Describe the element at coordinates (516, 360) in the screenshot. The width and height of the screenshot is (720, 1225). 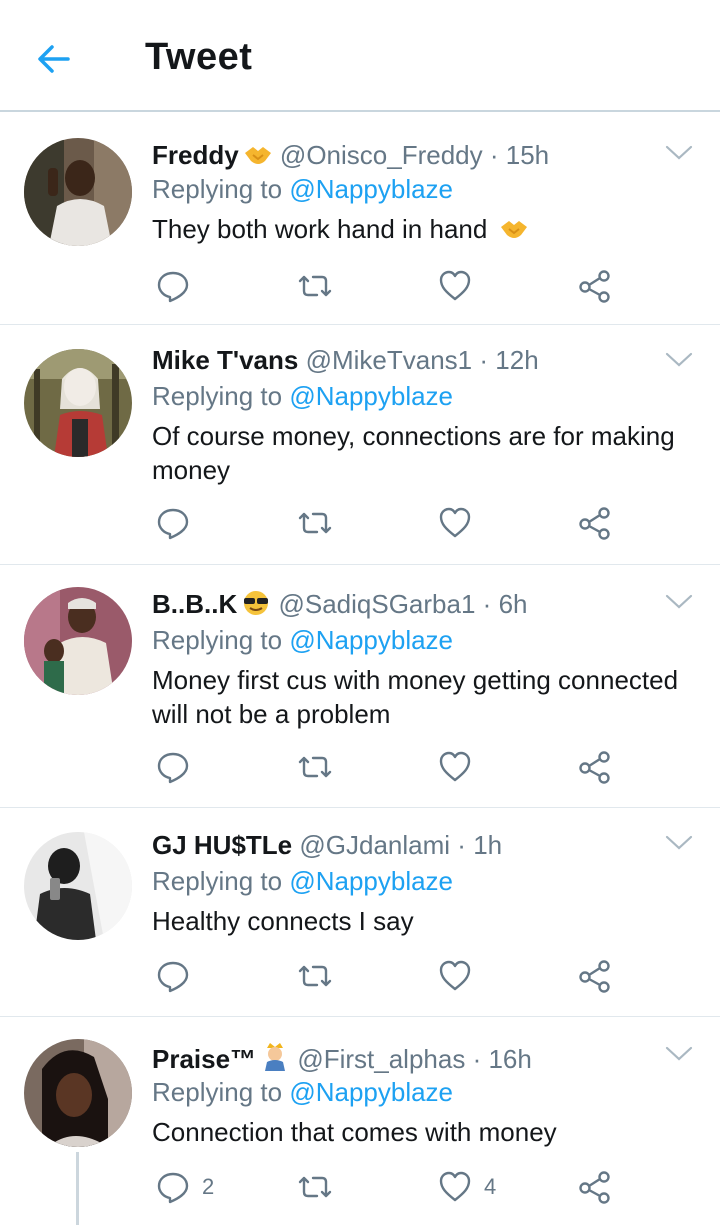
I see `timestamp: 12h` at that location.